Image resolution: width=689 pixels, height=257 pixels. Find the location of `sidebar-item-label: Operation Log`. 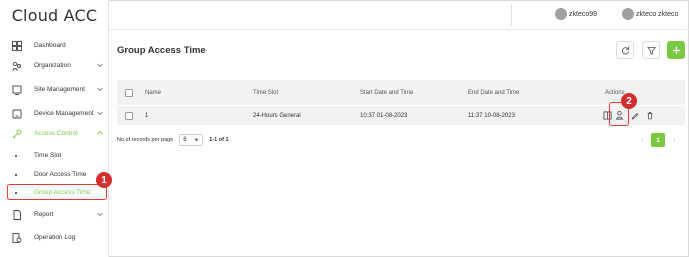

sidebar-item-label: Operation Log is located at coordinates (55, 237).